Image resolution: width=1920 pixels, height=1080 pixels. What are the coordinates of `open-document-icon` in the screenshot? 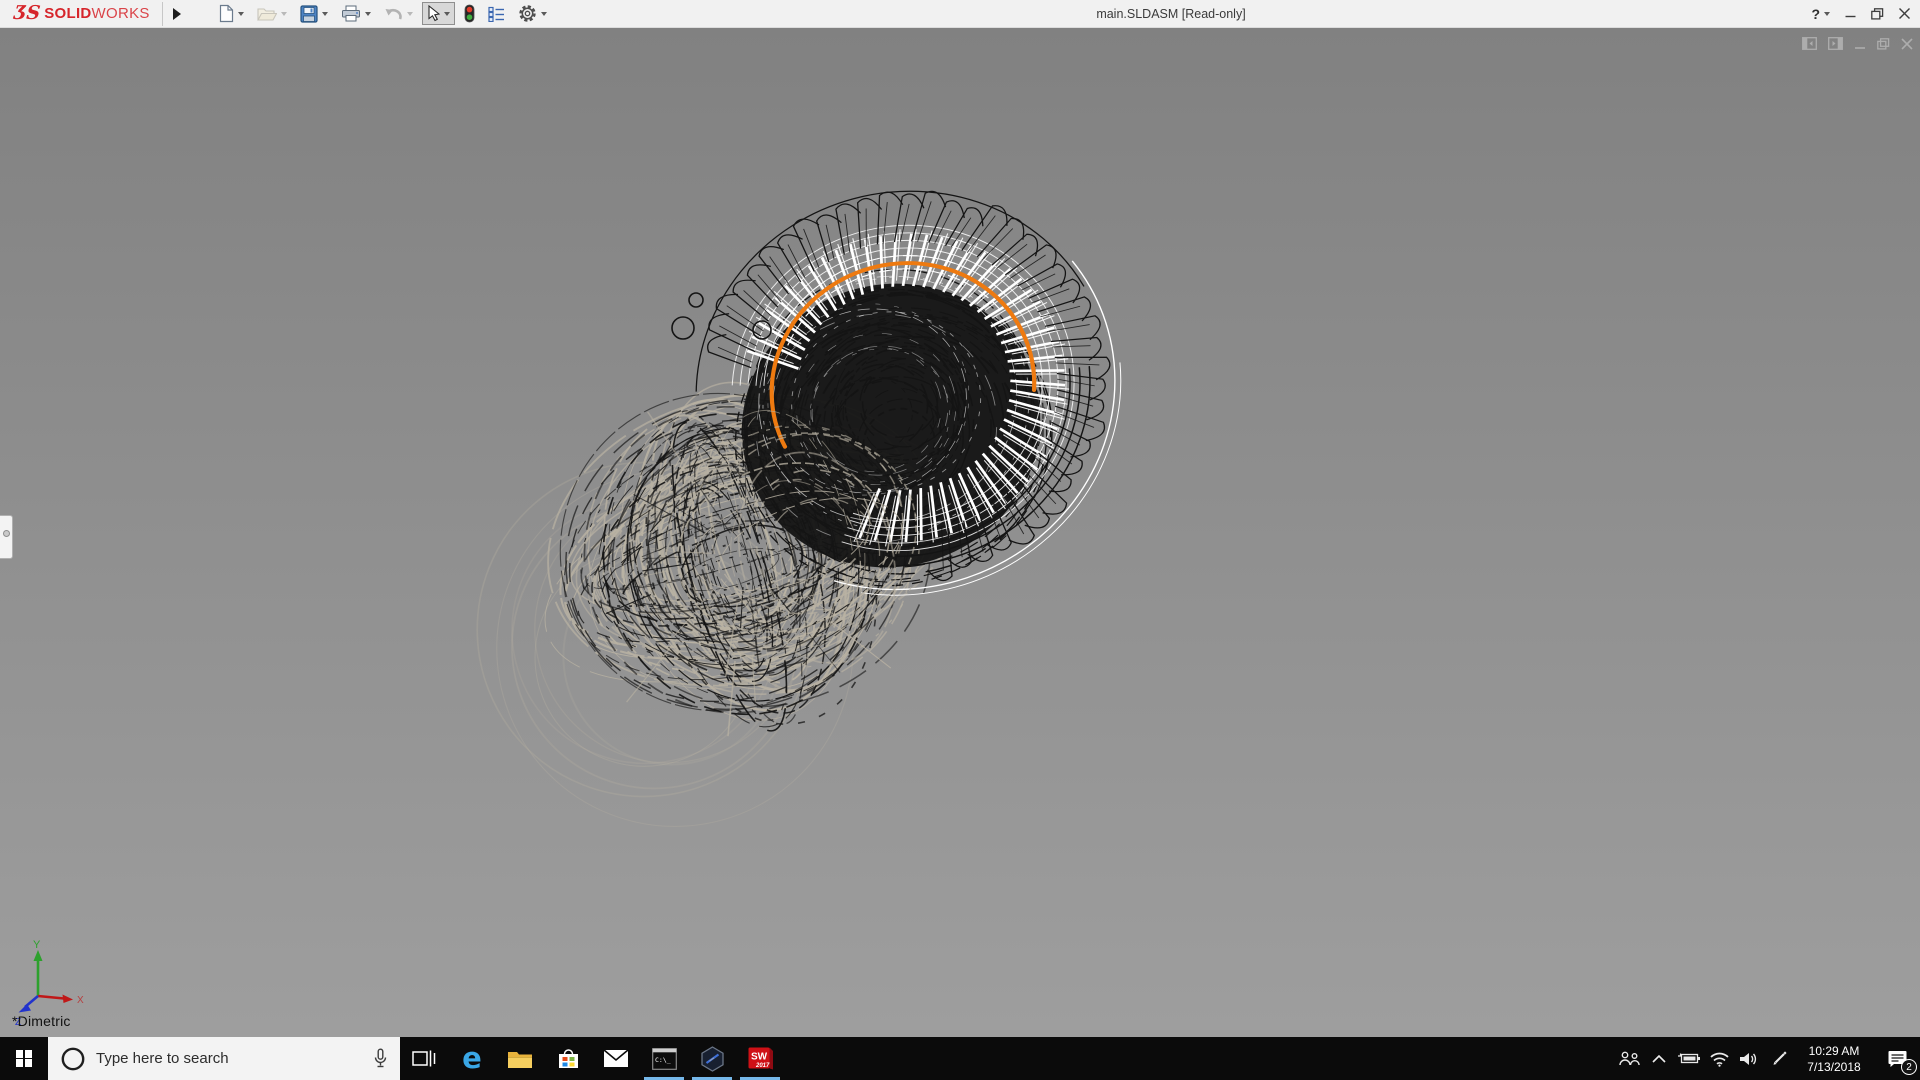 It's located at (266, 14).